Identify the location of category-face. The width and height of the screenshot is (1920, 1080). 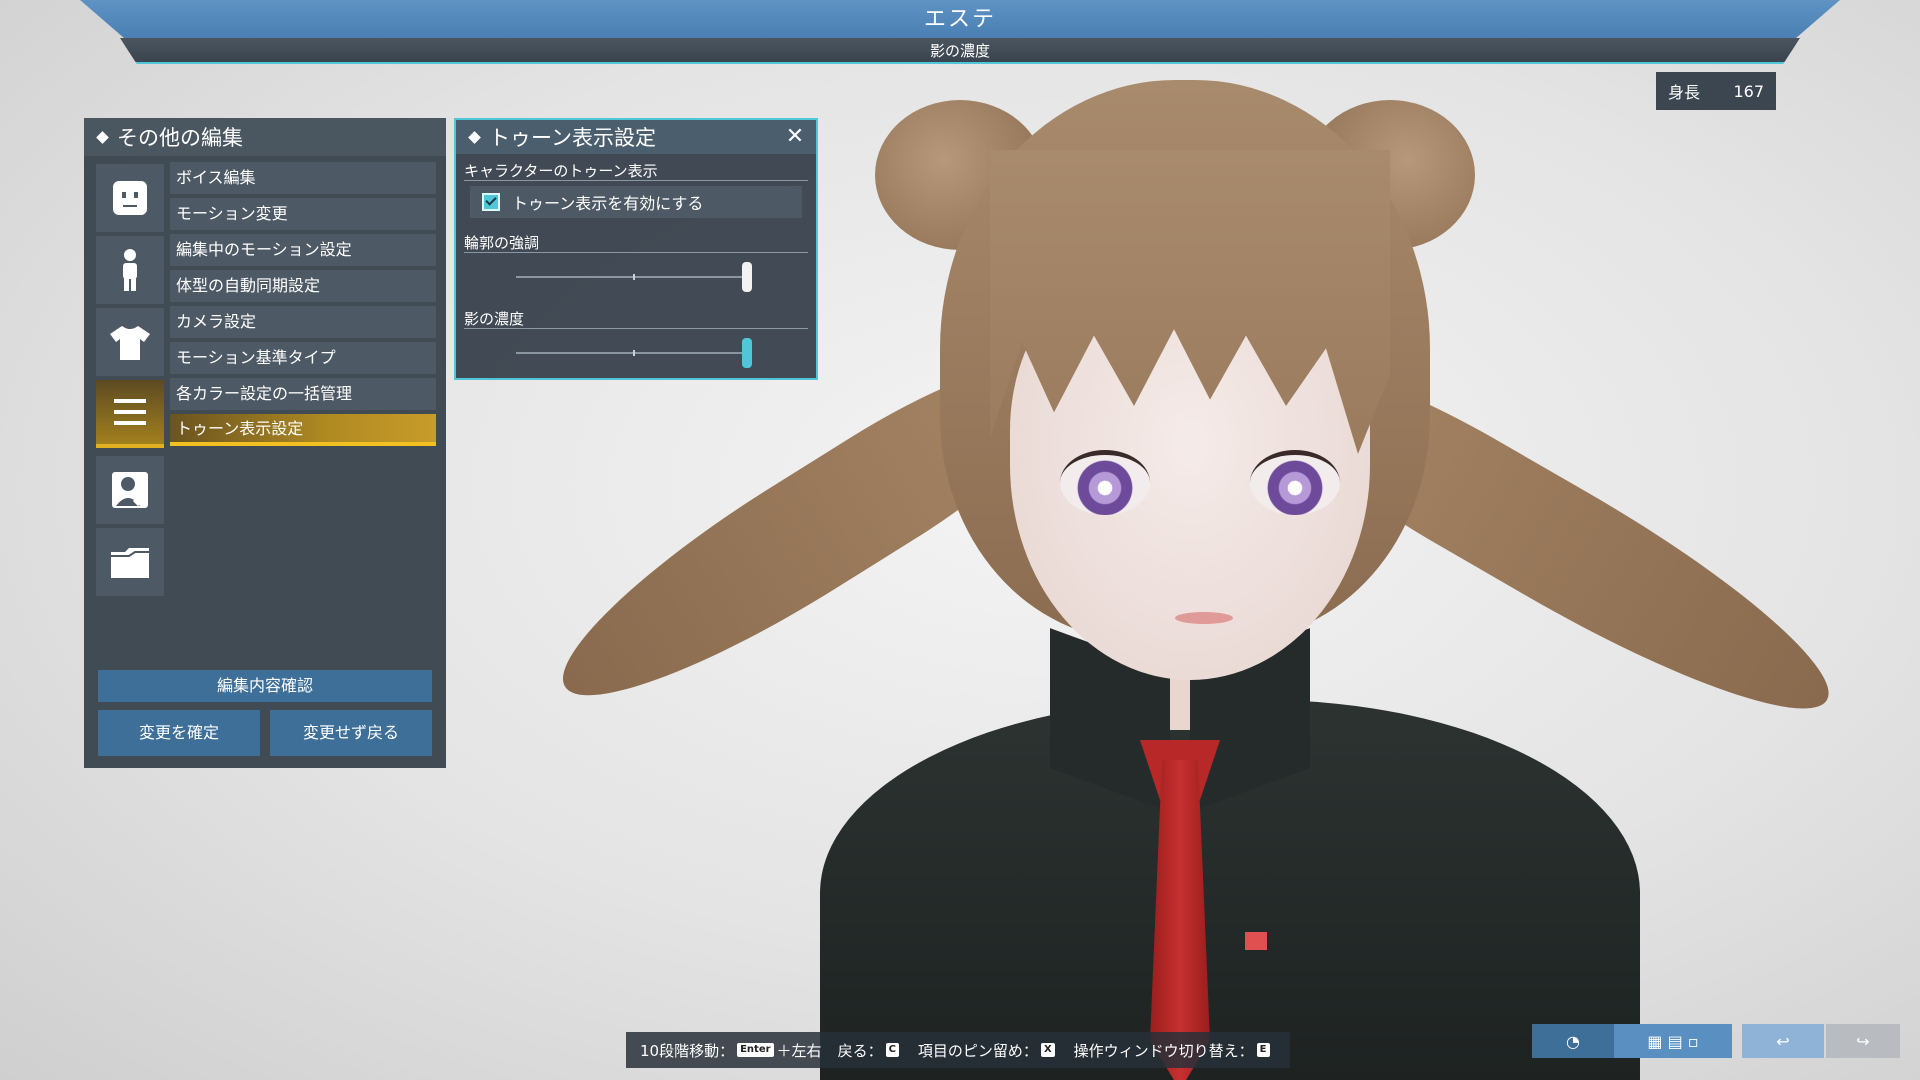
(130, 198).